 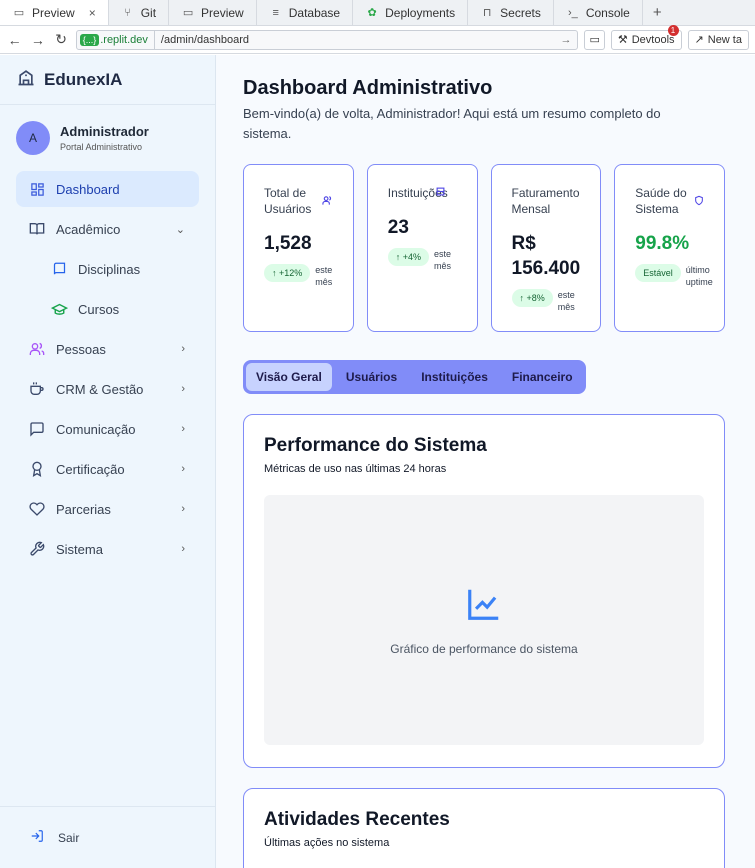 What do you see at coordinates (408, 257) in the screenshot?
I see `trend-badge: ↑ +4%` at bounding box center [408, 257].